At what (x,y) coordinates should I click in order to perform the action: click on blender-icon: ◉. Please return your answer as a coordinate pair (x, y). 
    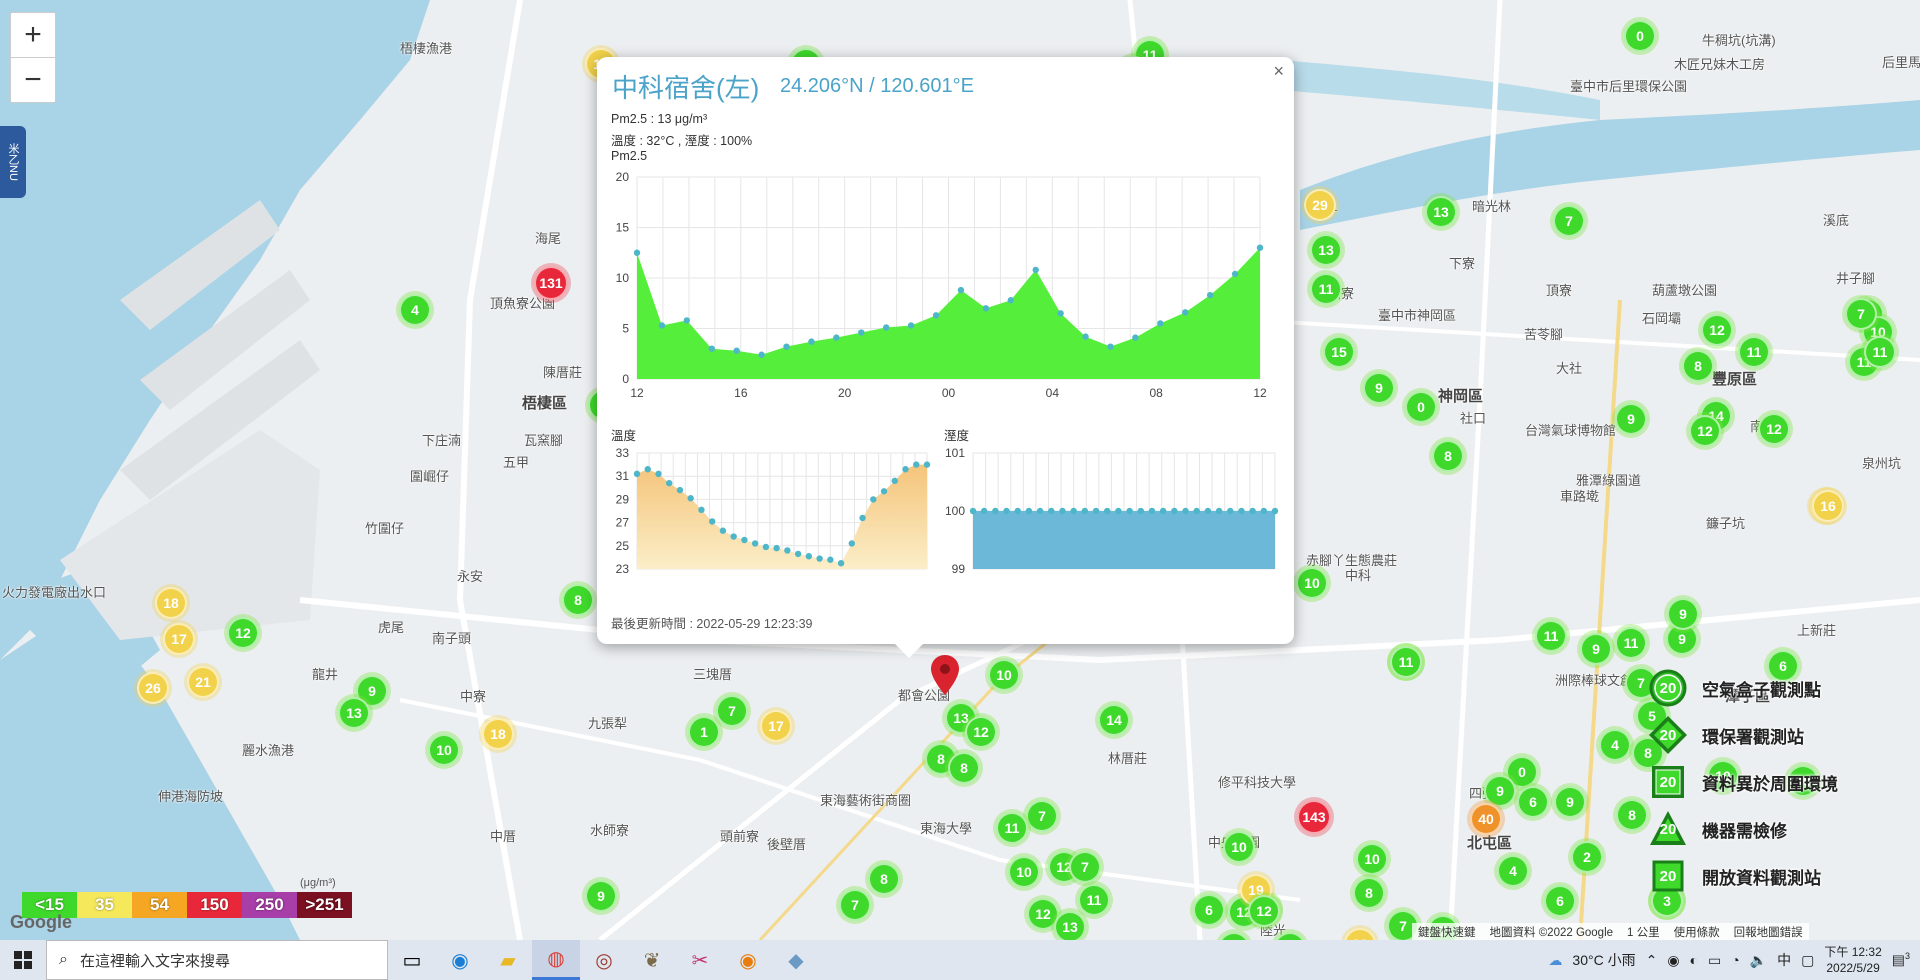
    Looking at the image, I should click on (748, 960).